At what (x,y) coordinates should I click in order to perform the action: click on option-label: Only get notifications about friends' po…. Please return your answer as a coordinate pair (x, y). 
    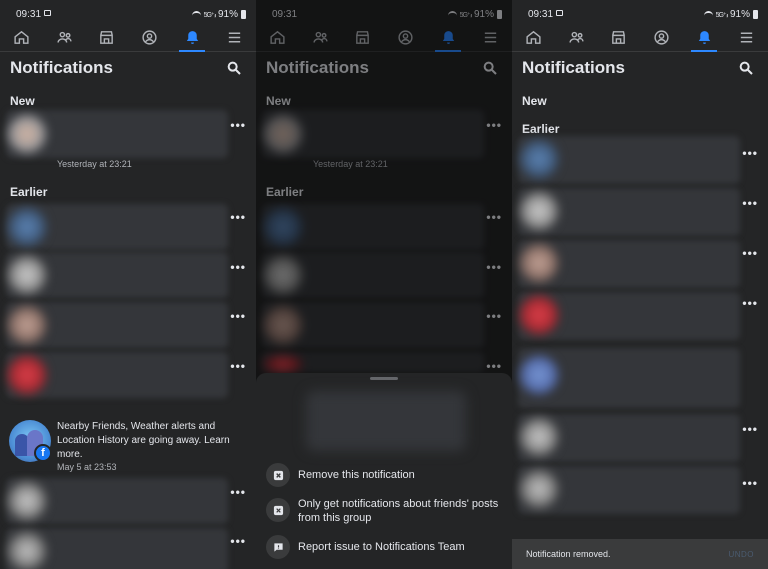
    Looking at the image, I should click on (398, 511).